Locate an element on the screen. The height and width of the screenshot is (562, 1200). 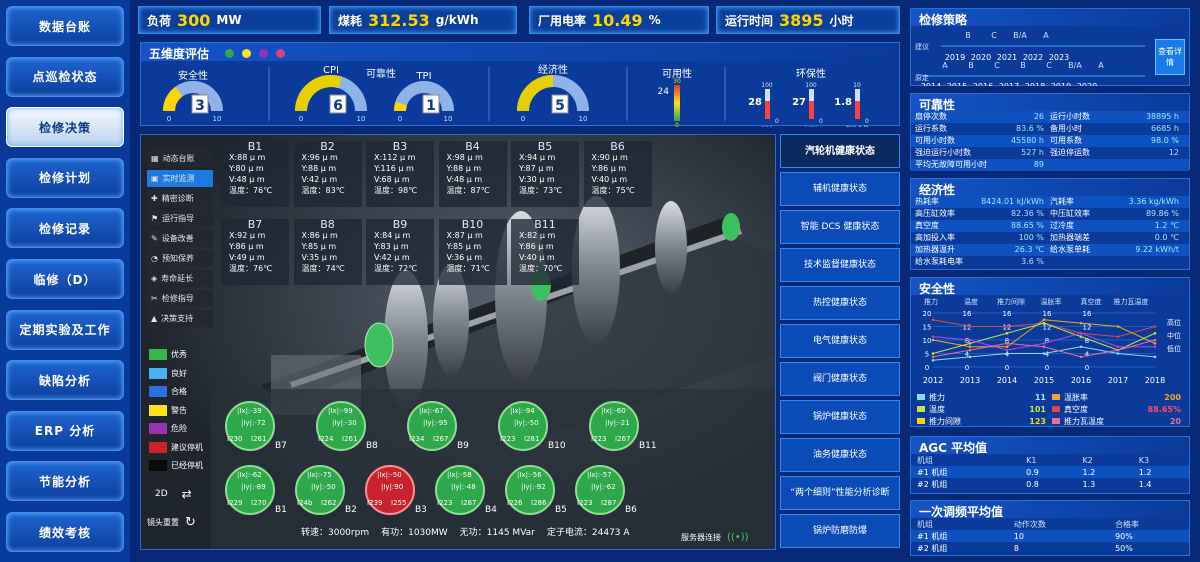
bearing-circle-B4: |Ix|:-58 |Iy|:-48 I223 I287 is located at coordinates (460, 490).